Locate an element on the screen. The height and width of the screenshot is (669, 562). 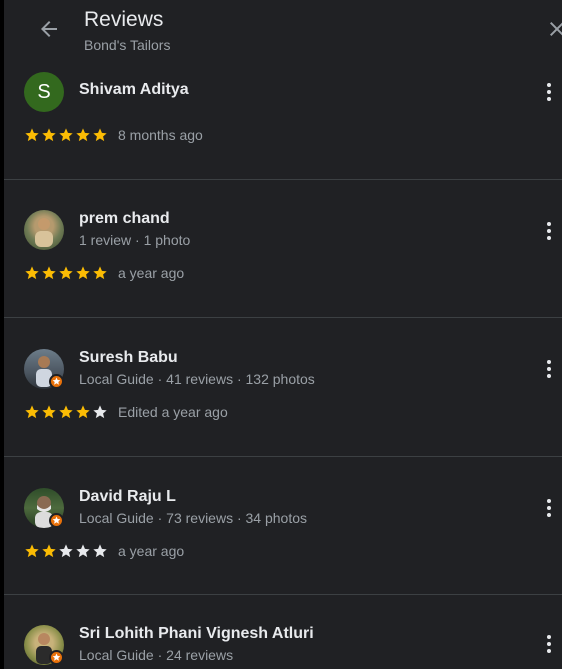
avatar-letter: S is located at coordinates (44, 92).